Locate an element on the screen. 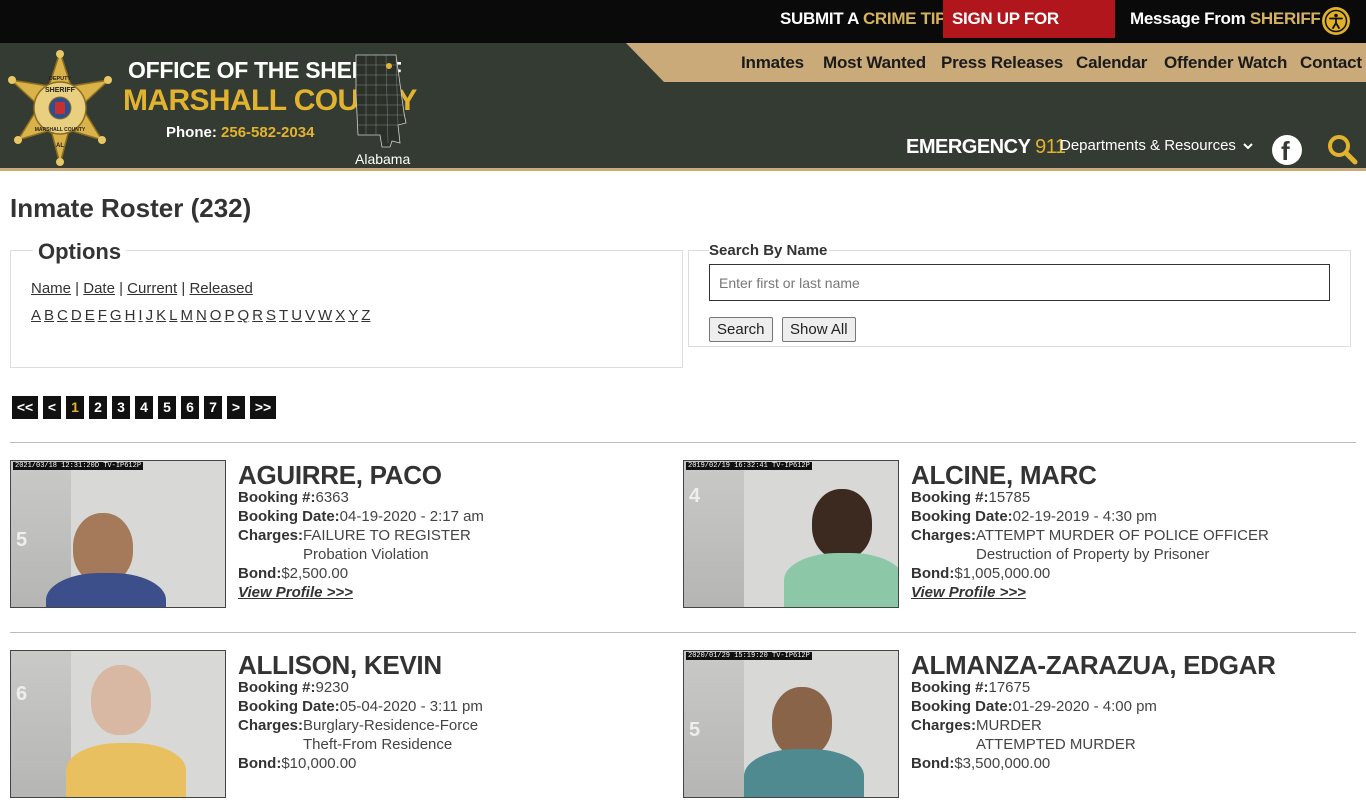 The height and width of the screenshot is (800, 1366). search-name-input is located at coordinates (1019, 282).